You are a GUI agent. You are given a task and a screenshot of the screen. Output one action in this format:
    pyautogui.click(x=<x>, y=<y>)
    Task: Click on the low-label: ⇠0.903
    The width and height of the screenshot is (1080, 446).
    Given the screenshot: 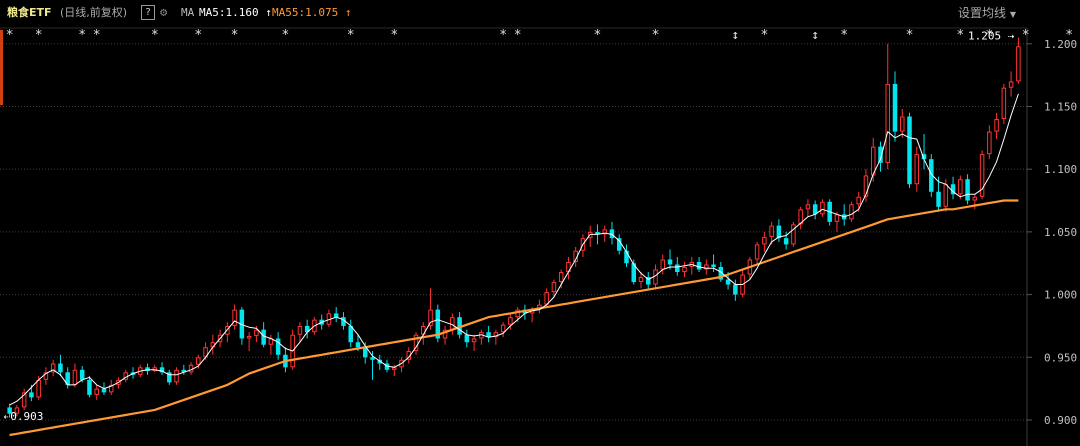 What is the action you would take?
    pyautogui.click(x=24, y=416)
    